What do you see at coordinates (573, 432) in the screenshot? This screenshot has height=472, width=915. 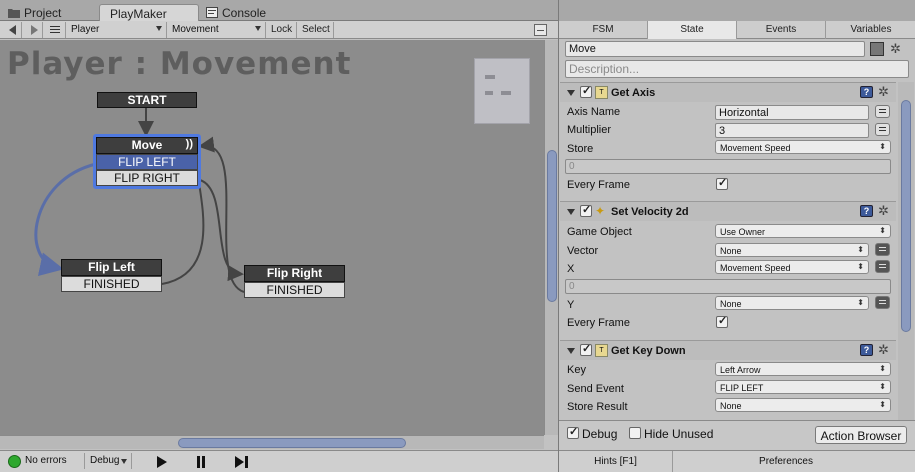 I see `debug-checkbox` at bounding box center [573, 432].